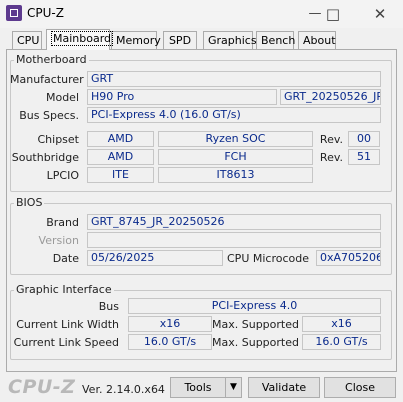  What do you see at coordinates (155, 258) in the screenshot?
I see `bios-date-field: 05/26/2025` at bounding box center [155, 258].